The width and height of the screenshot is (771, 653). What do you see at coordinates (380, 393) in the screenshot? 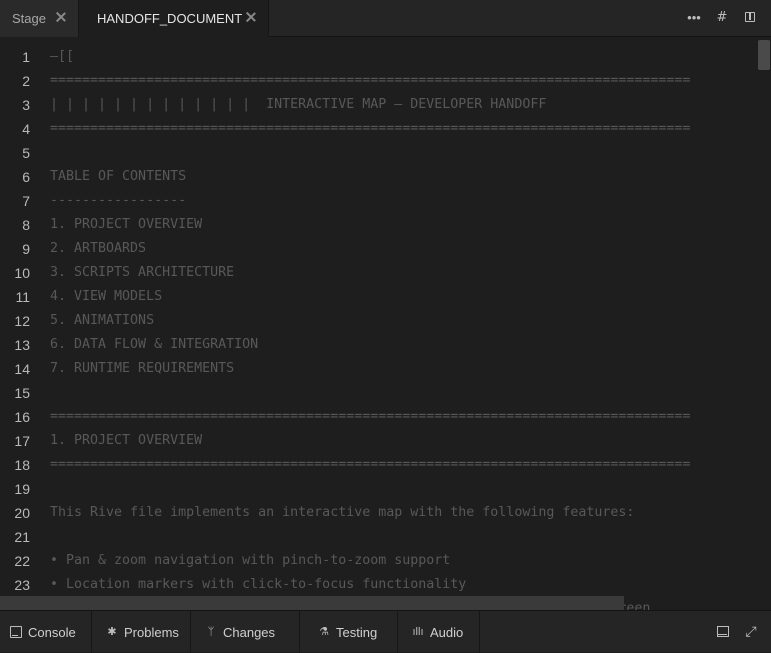
I see `code-line: 15` at bounding box center [380, 393].